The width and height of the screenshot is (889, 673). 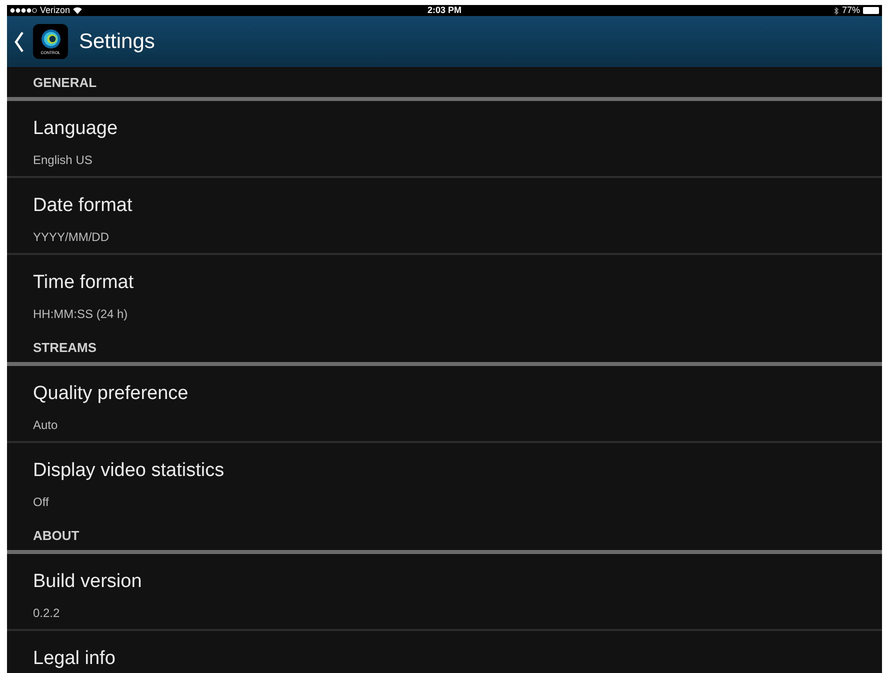 I want to click on page-title: Settings, so click(x=117, y=41).